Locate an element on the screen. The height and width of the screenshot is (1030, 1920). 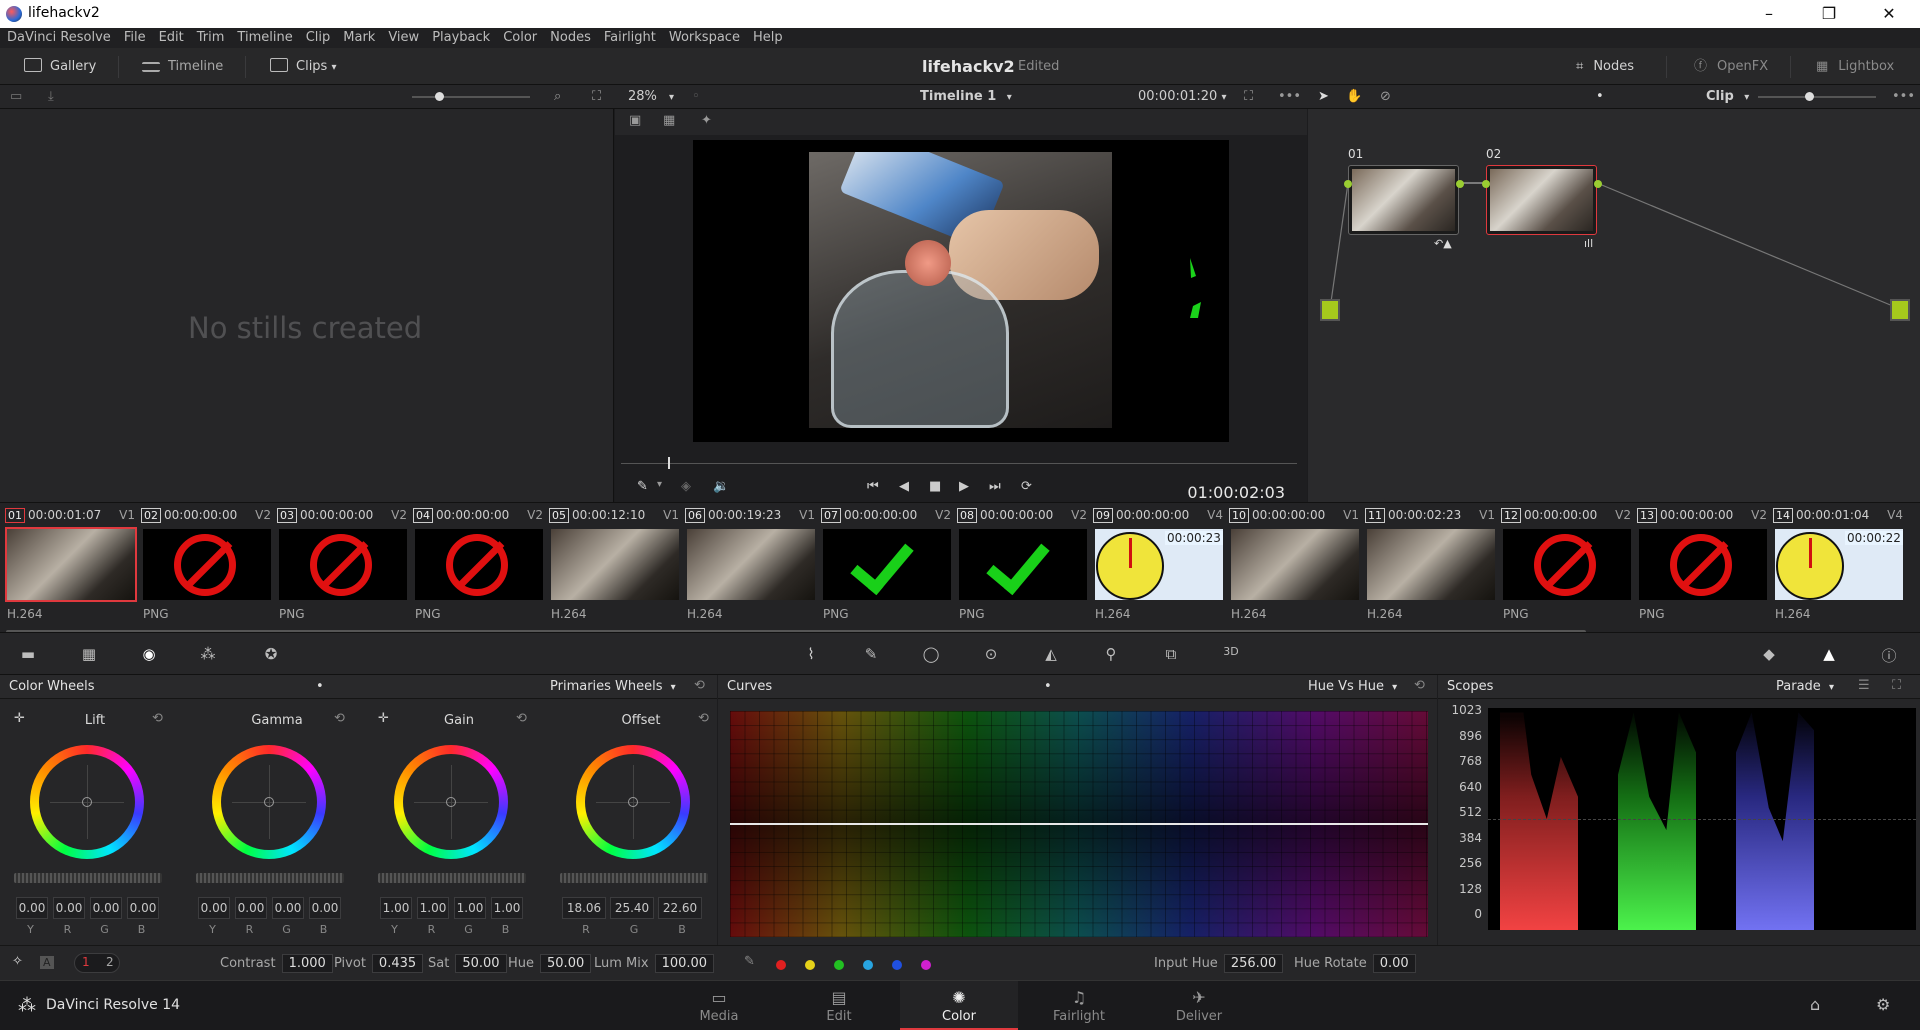
contrast-value: 1.000 is located at coordinates (307, 963).